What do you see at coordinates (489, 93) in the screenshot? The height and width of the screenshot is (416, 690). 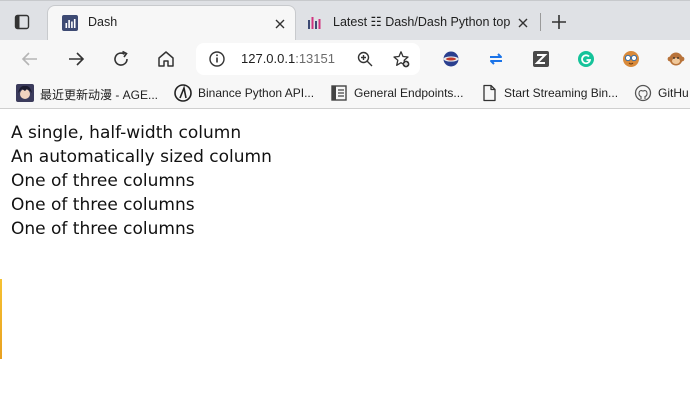 I see `document-icon` at bounding box center [489, 93].